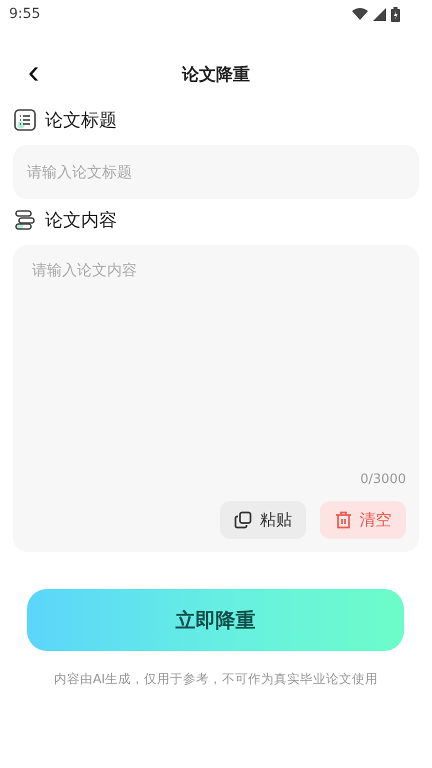 This screenshot has height=768, width=432. What do you see at coordinates (81, 120) in the screenshot?
I see `section-label: 论文标题` at bounding box center [81, 120].